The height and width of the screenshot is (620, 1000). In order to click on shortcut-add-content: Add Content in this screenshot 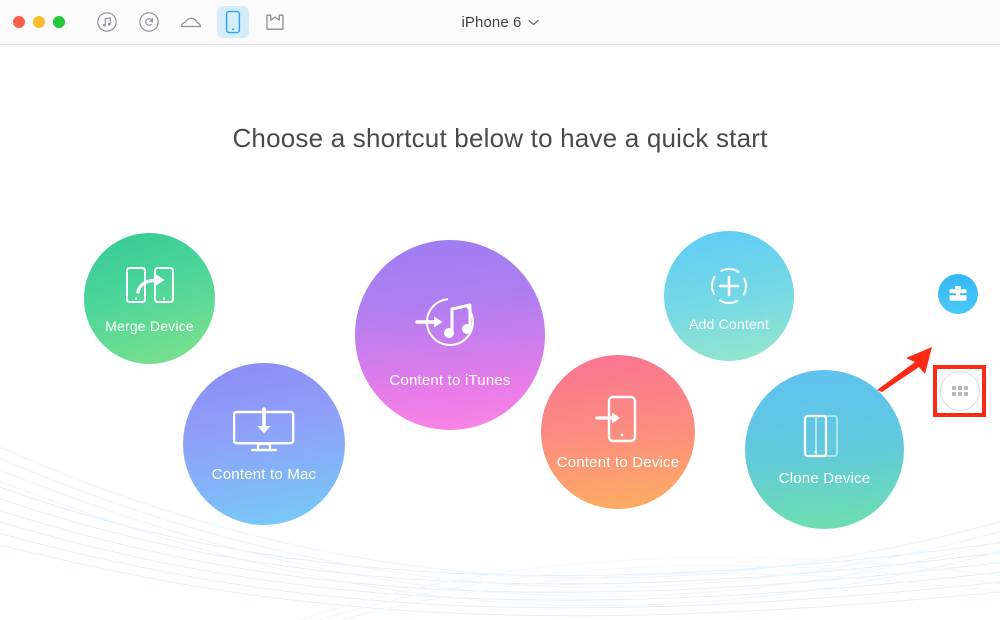, I will do `click(729, 296)`.